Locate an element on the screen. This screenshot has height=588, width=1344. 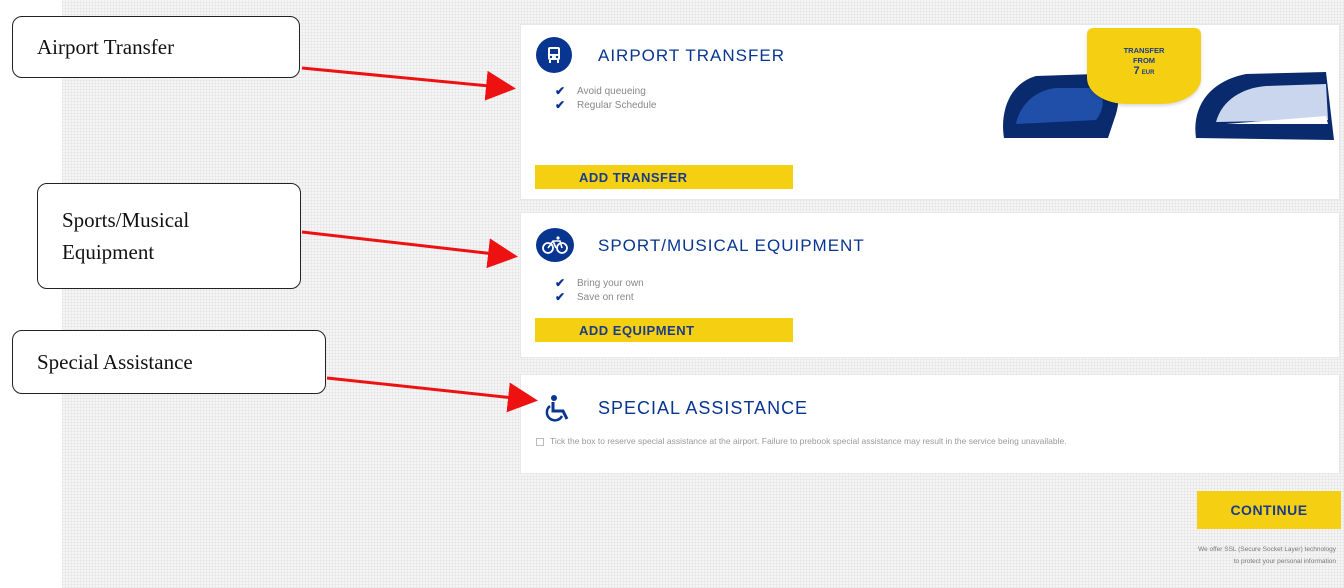
assistance-arrow is located at coordinates (432, 394).